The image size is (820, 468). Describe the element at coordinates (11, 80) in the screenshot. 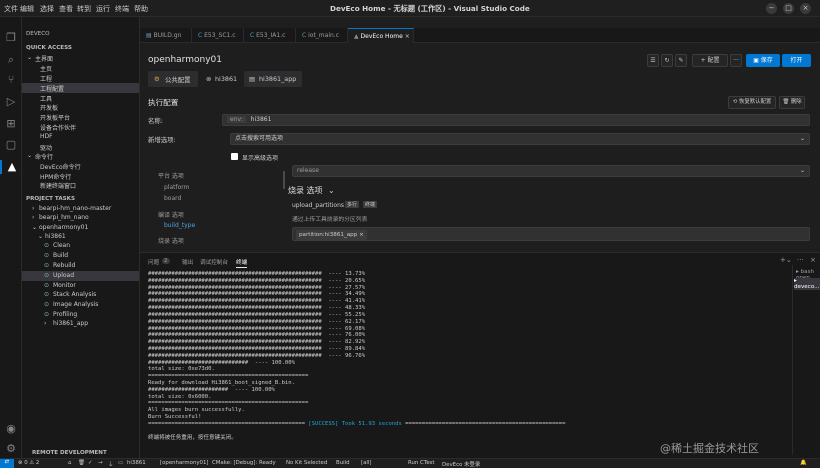

I see `source-control-icon: ⑂` at that location.